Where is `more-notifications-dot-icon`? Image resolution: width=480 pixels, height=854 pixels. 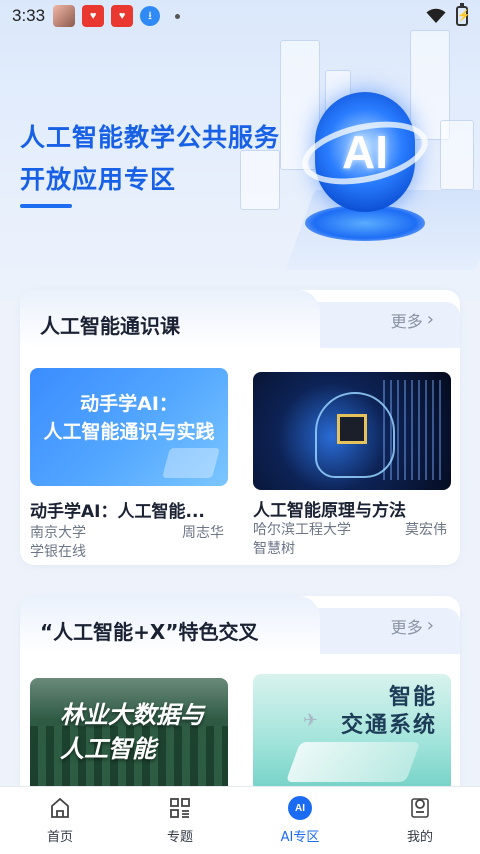
more-notifications-dot-icon is located at coordinates (178, 16).